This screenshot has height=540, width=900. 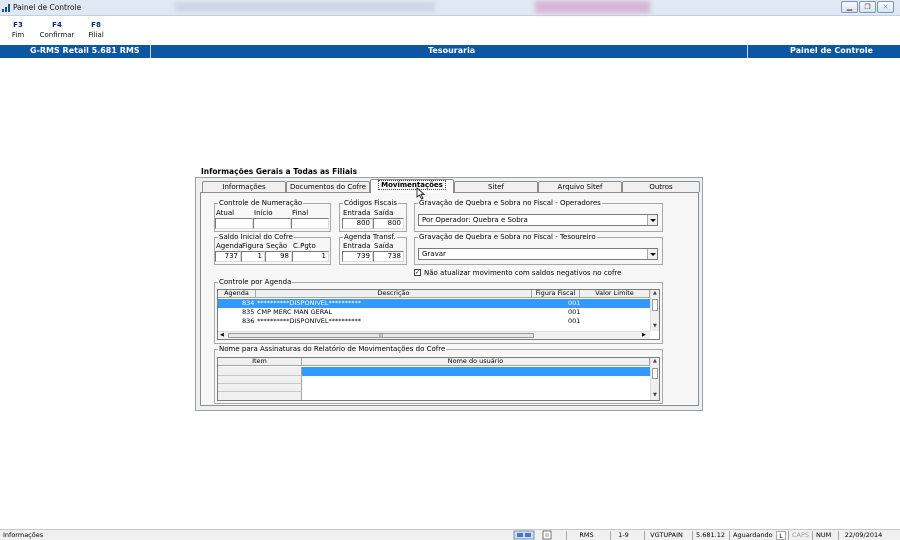 What do you see at coordinates (623, 535) in the screenshot?
I see `status-range: 1-9` at bounding box center [623, 535].